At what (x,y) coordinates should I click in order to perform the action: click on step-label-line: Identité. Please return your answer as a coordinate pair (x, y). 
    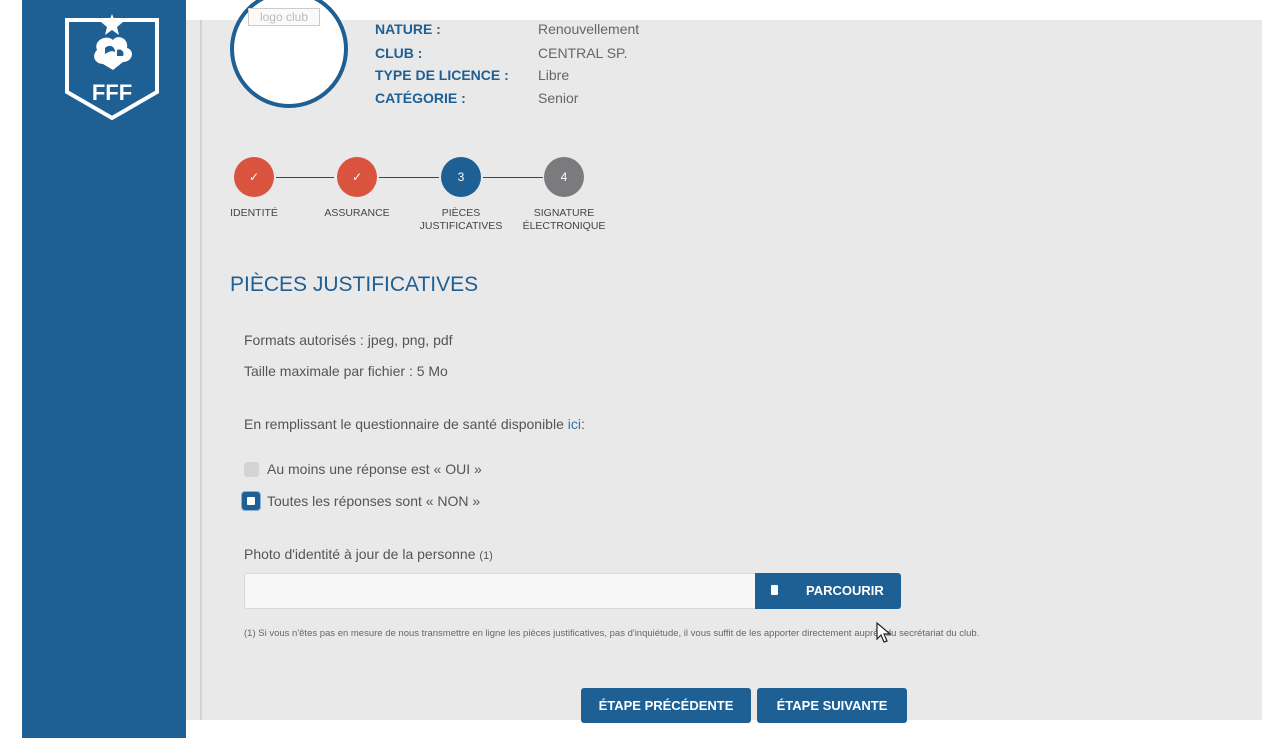
    Looking at the image, I should click on (254, 213).